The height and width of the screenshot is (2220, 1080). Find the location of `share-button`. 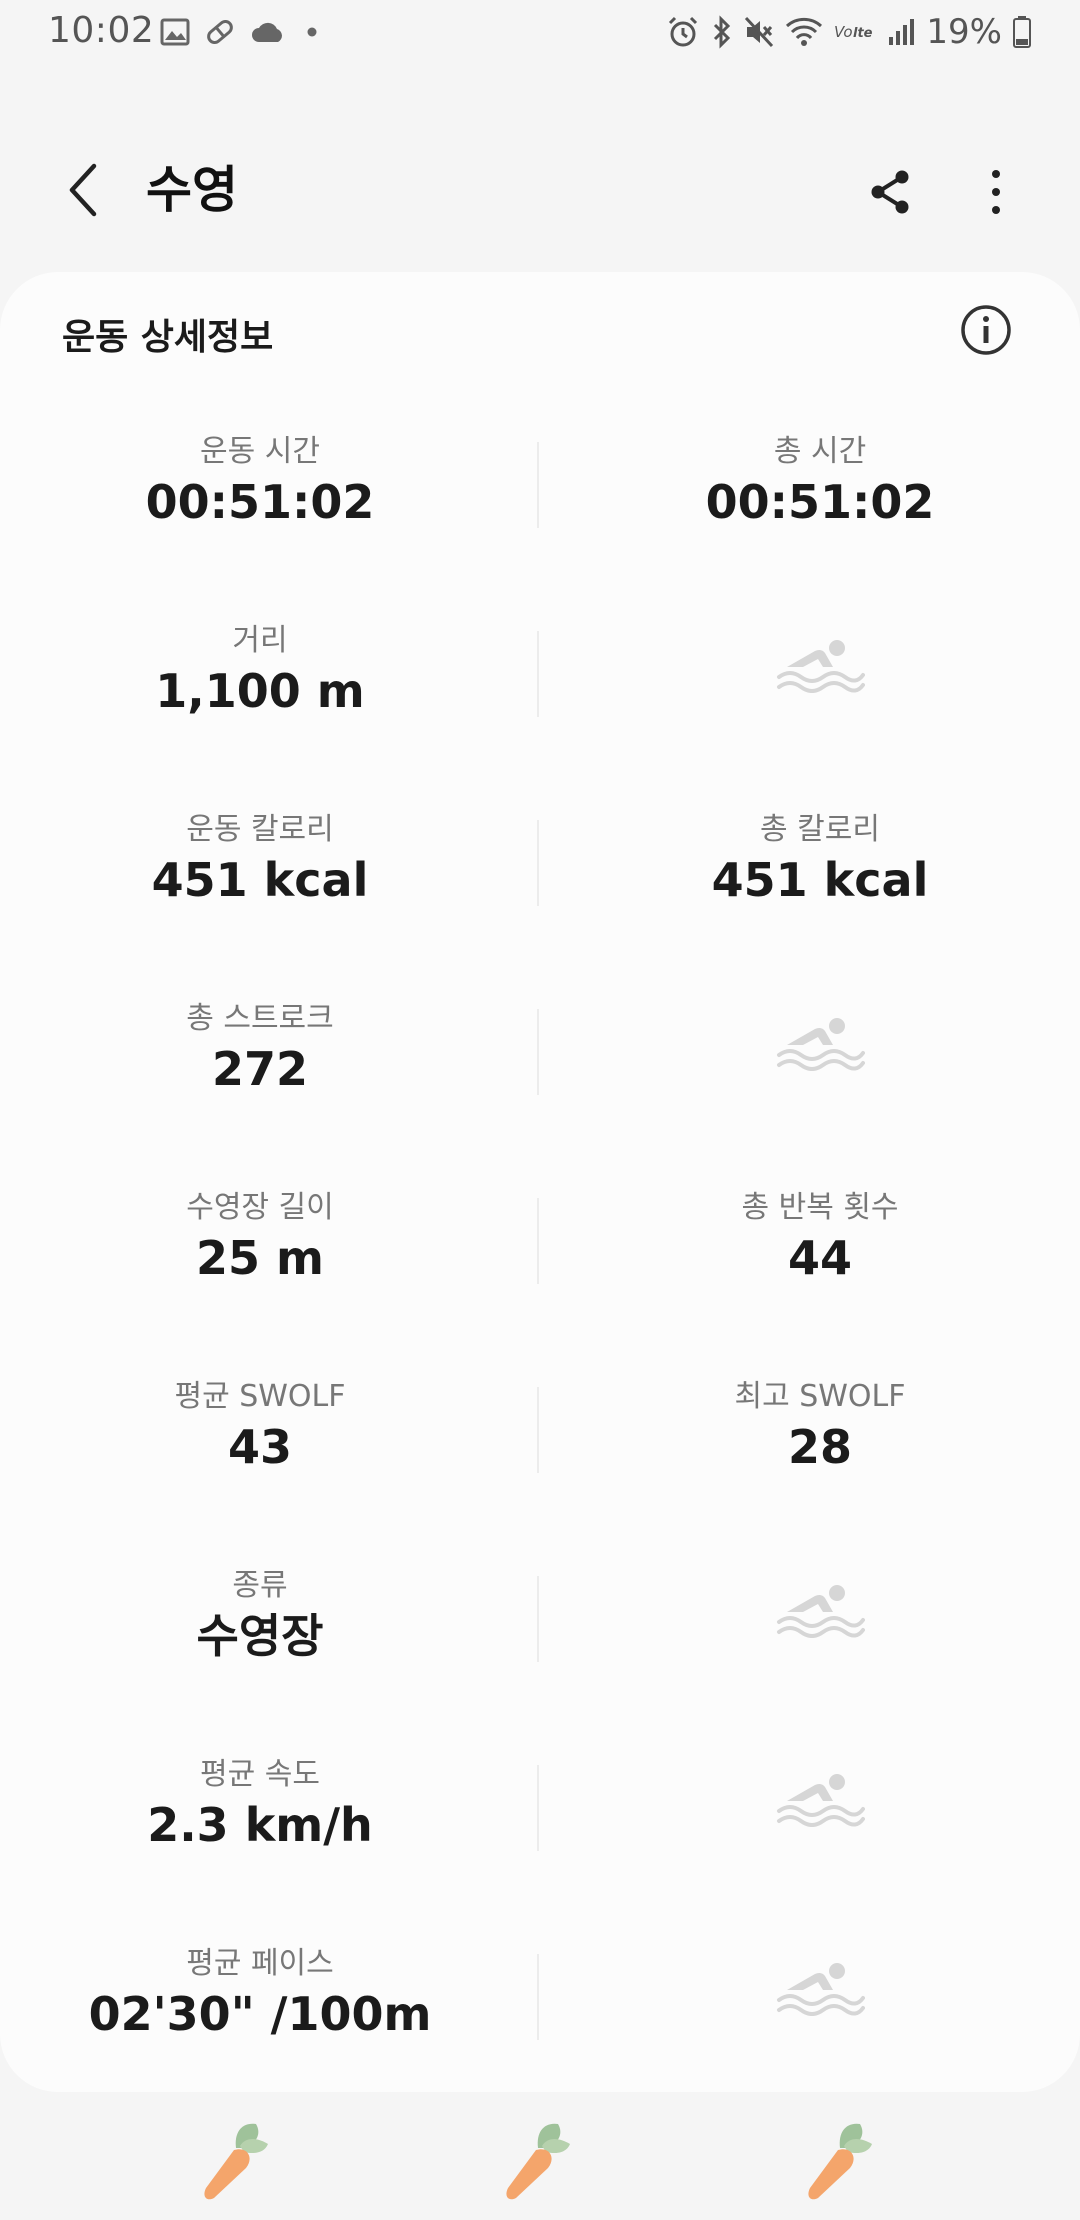

share-button is located at coordinates (890, 192).